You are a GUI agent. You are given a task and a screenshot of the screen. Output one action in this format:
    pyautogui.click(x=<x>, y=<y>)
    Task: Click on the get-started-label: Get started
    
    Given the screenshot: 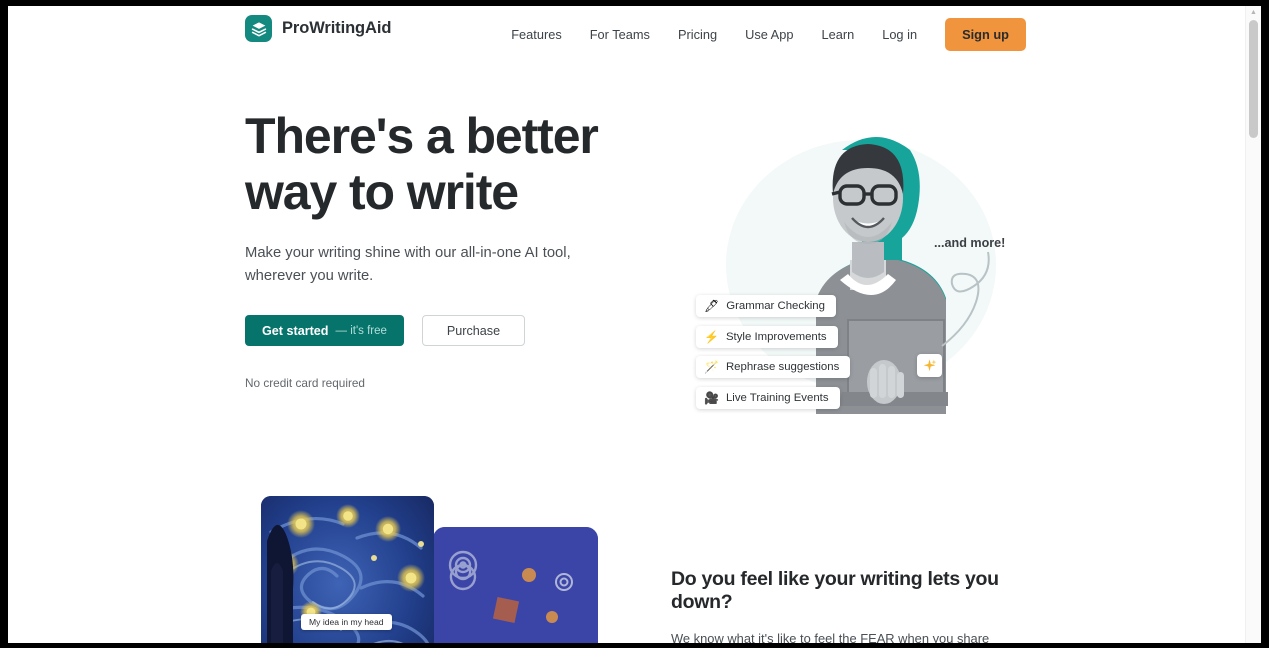 What is the action you would take?
    pyautogui.click(x=295, y=330)
    